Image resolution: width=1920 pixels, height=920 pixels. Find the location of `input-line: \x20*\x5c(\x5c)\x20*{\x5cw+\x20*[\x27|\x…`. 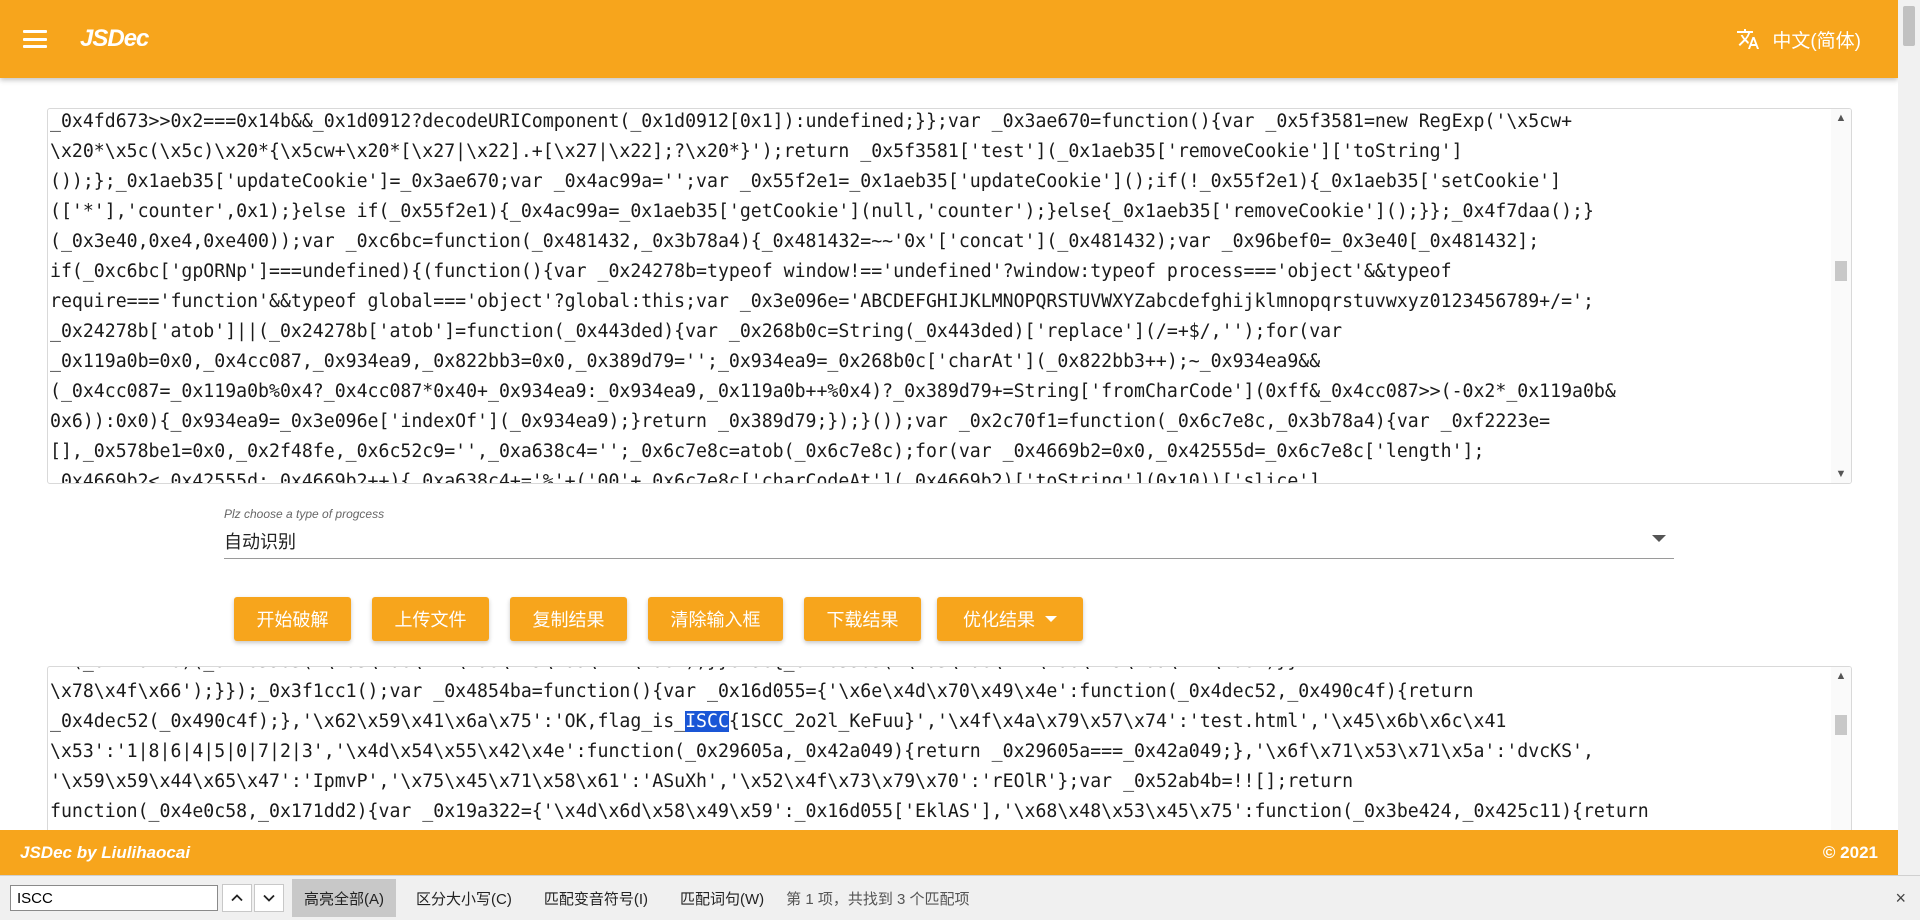

input-line: \x20*\x5c(\x5c)\x20*{\x5cw+\x20*[\x27|\x… is located at coordinates (756, 151).